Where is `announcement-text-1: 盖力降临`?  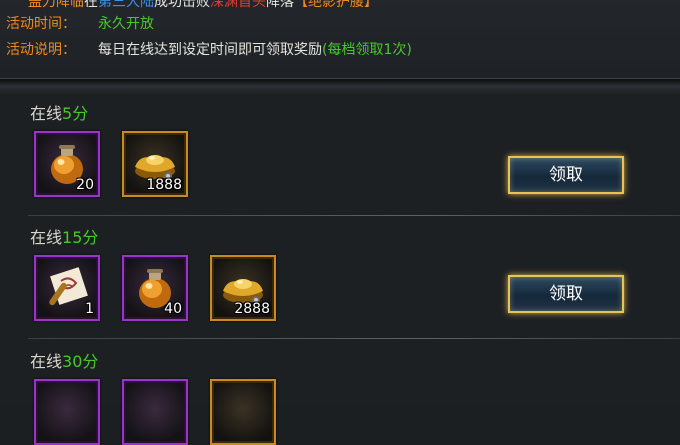 announcement-text-1: 盖力降临 is located at coordinates (56, 5).